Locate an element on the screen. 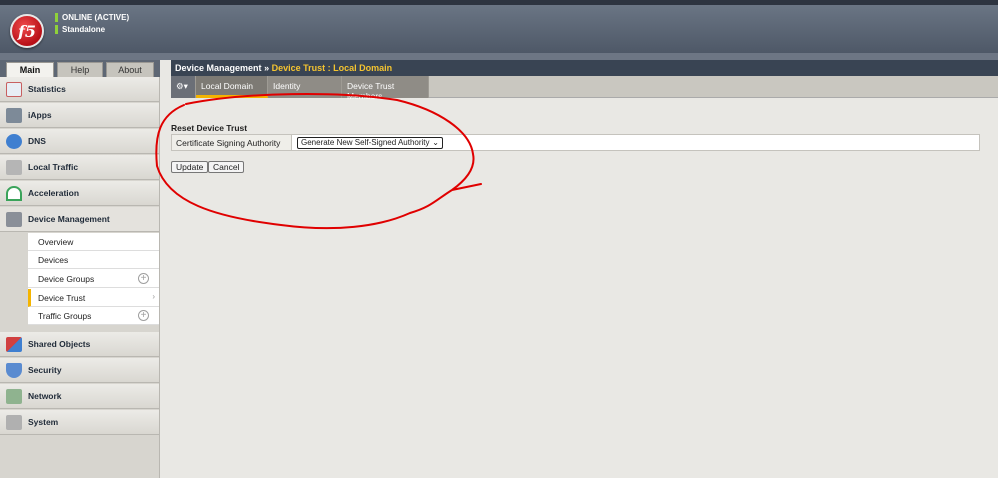 The image size is (998, 478). annotation-circle is located at coordinates (318, 161).